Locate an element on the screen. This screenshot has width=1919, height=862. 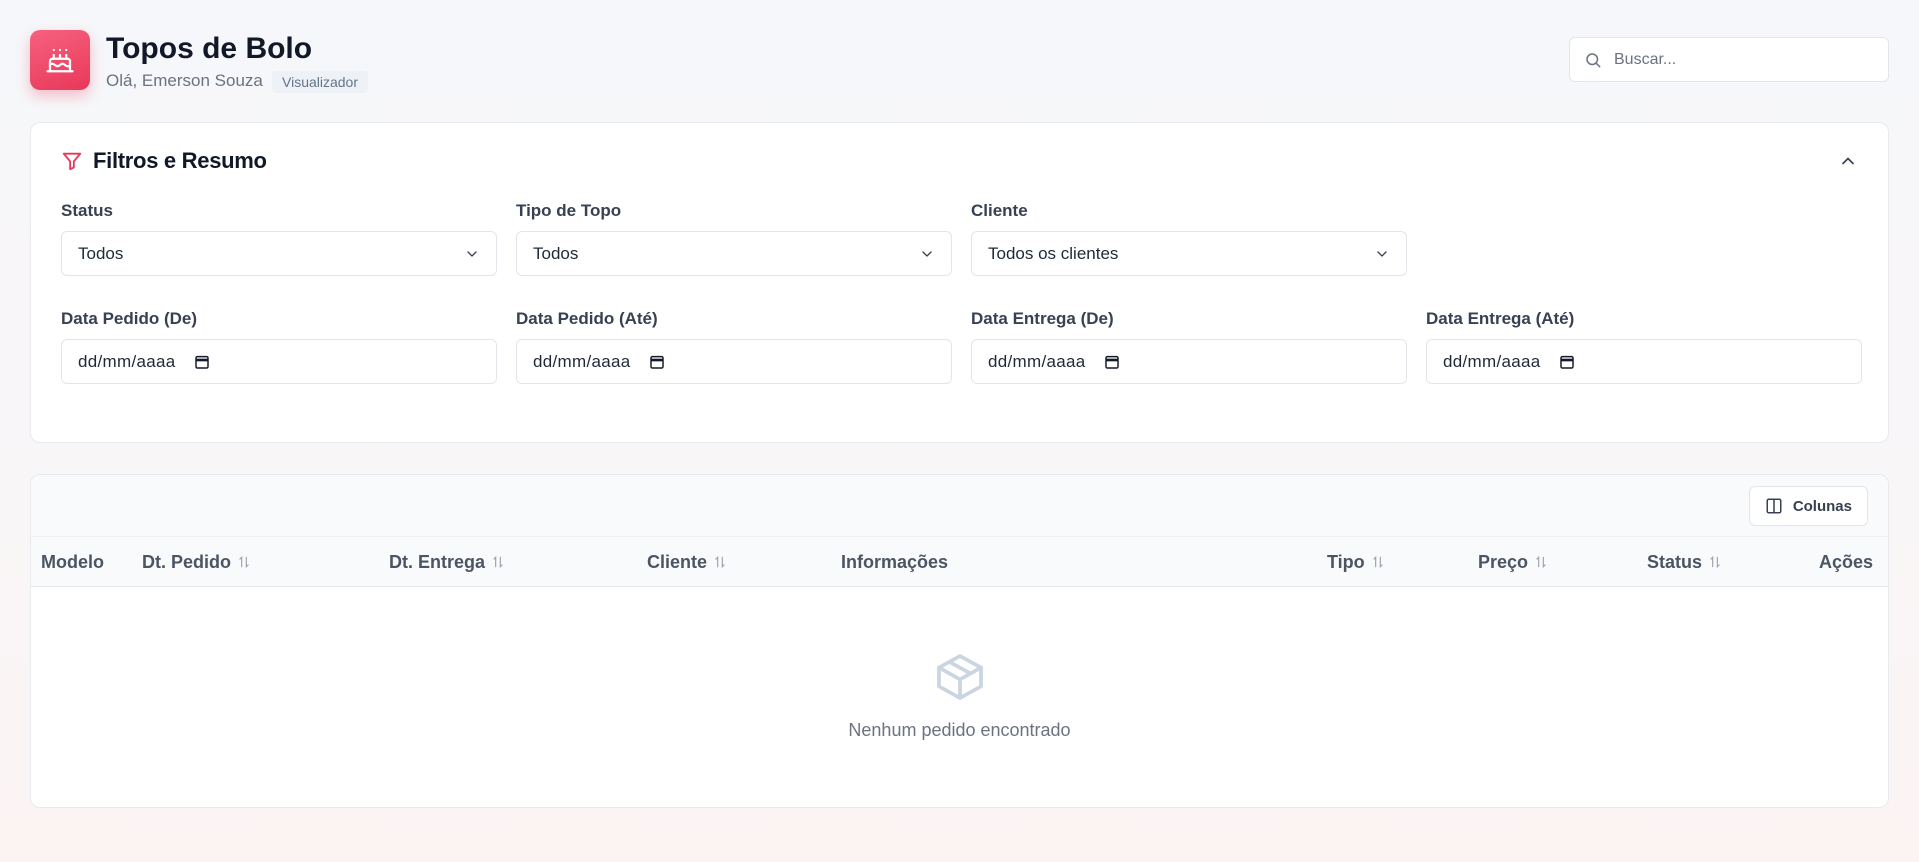
data-entrega-de-input: dd/mm/aaaa is located at coordinates (1189, 361).